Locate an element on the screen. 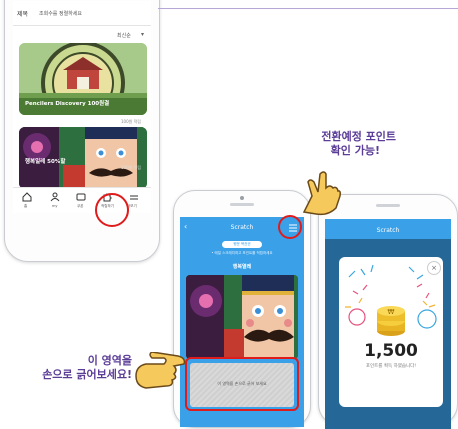 The width and height of the screenshot is (458, 429). coupon-icon is located at coordinates (81, 197).